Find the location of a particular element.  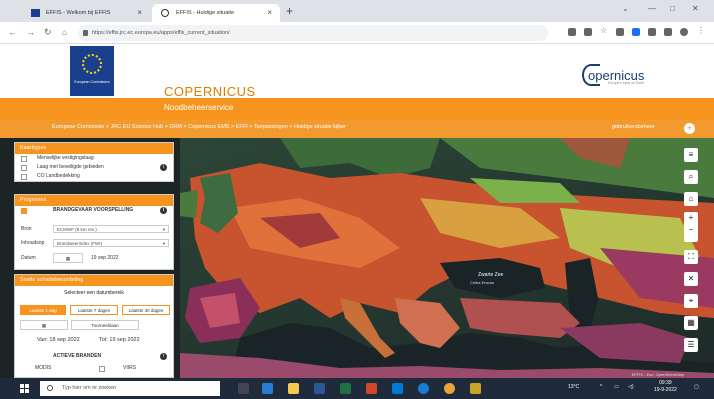

volume-icon: ◁) is located at coordinates (631, 387).